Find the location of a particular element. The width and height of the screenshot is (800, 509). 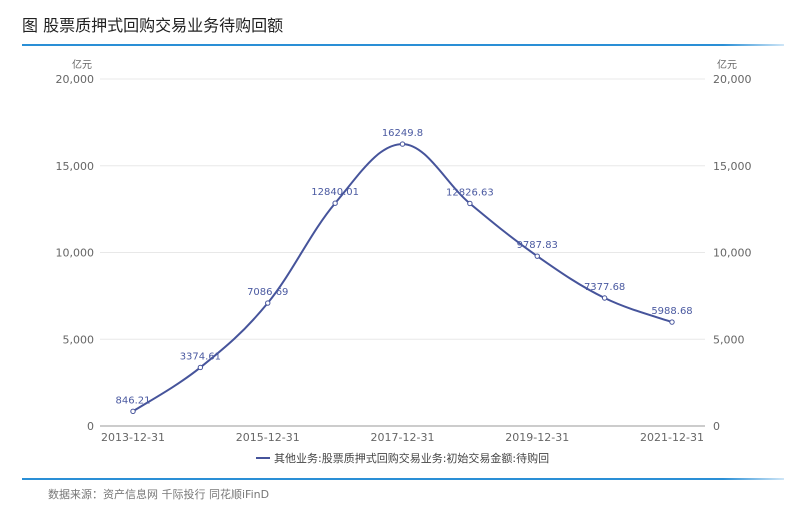

y-tick-label-left: 5,000 is located at coordinates (79, 339).